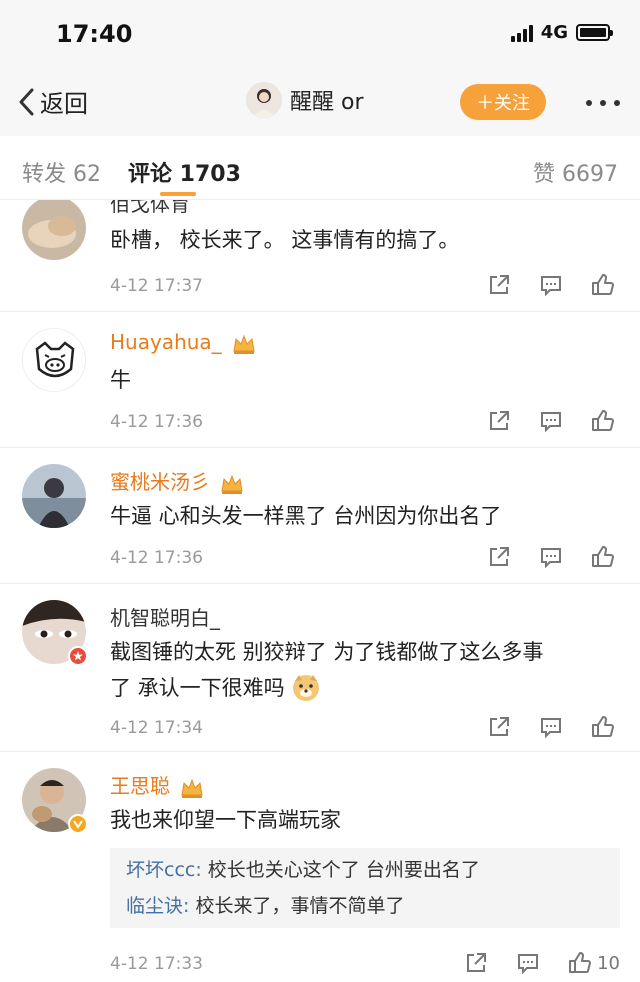  What do you see at coordinates (156, 286) in the screenshot?
I see `comment-time: 4-12 17:37` at bounding box center [156, 286].